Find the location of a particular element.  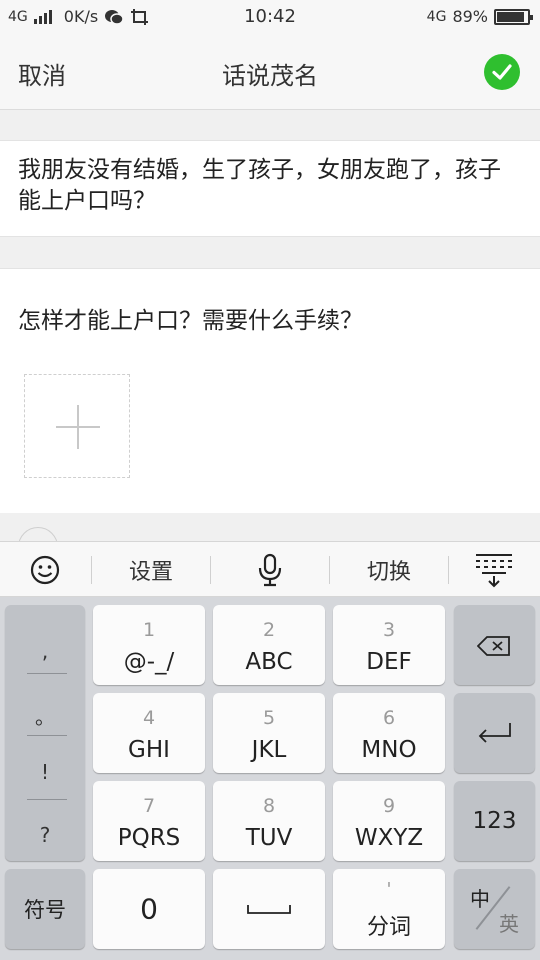

enter-key is located at coordinates (494, 733).